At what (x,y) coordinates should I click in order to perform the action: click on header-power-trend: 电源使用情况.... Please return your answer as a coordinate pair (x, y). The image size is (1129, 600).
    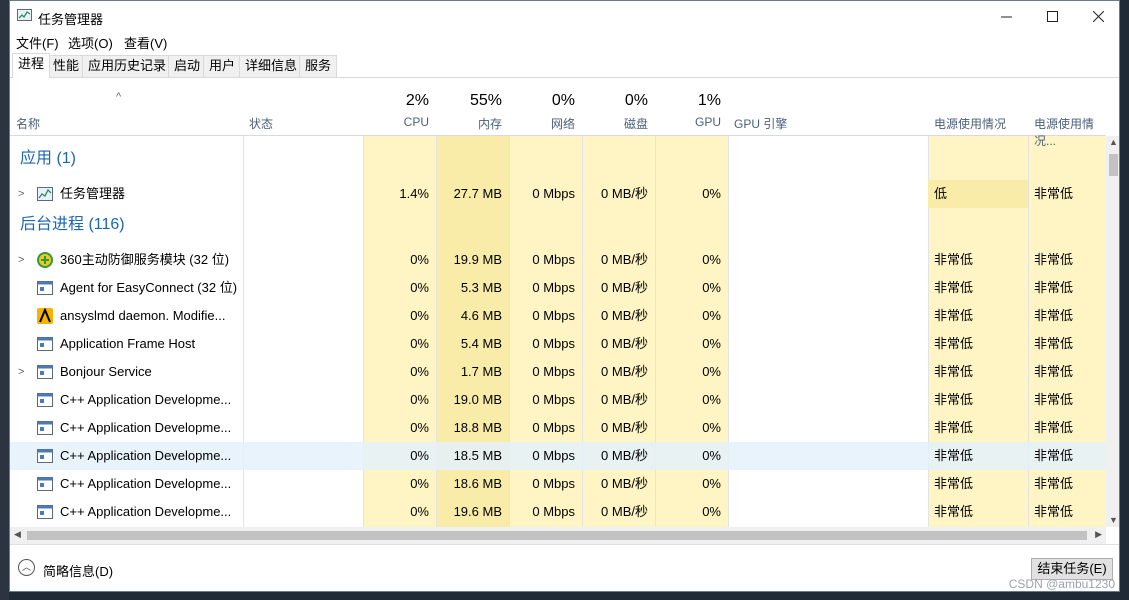
    Looking at the image, I should click on (1067, 117).